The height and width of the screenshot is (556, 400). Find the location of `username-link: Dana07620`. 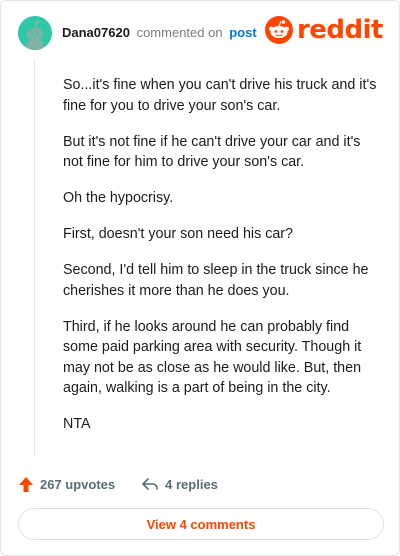

username-link: Dana07620 is located at coordinates (96, 32).